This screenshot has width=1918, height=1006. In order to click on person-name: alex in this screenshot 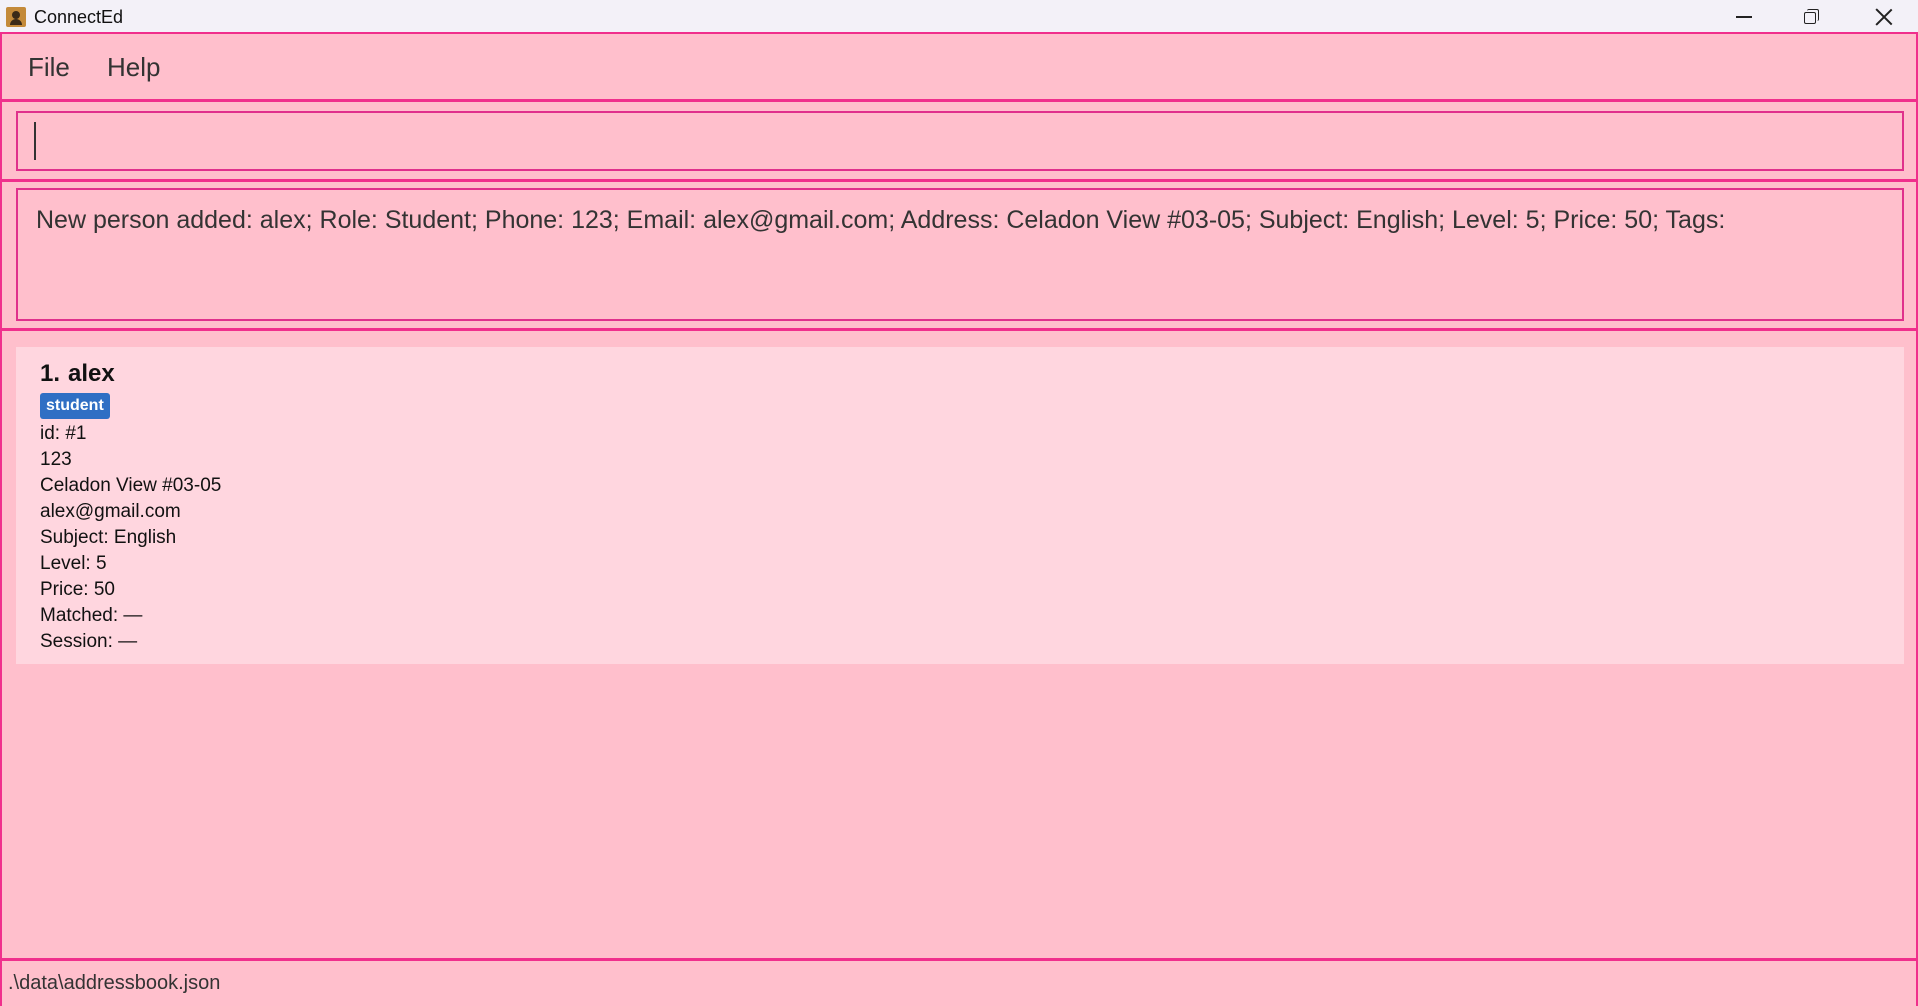, I will do `click(91, 373)`.